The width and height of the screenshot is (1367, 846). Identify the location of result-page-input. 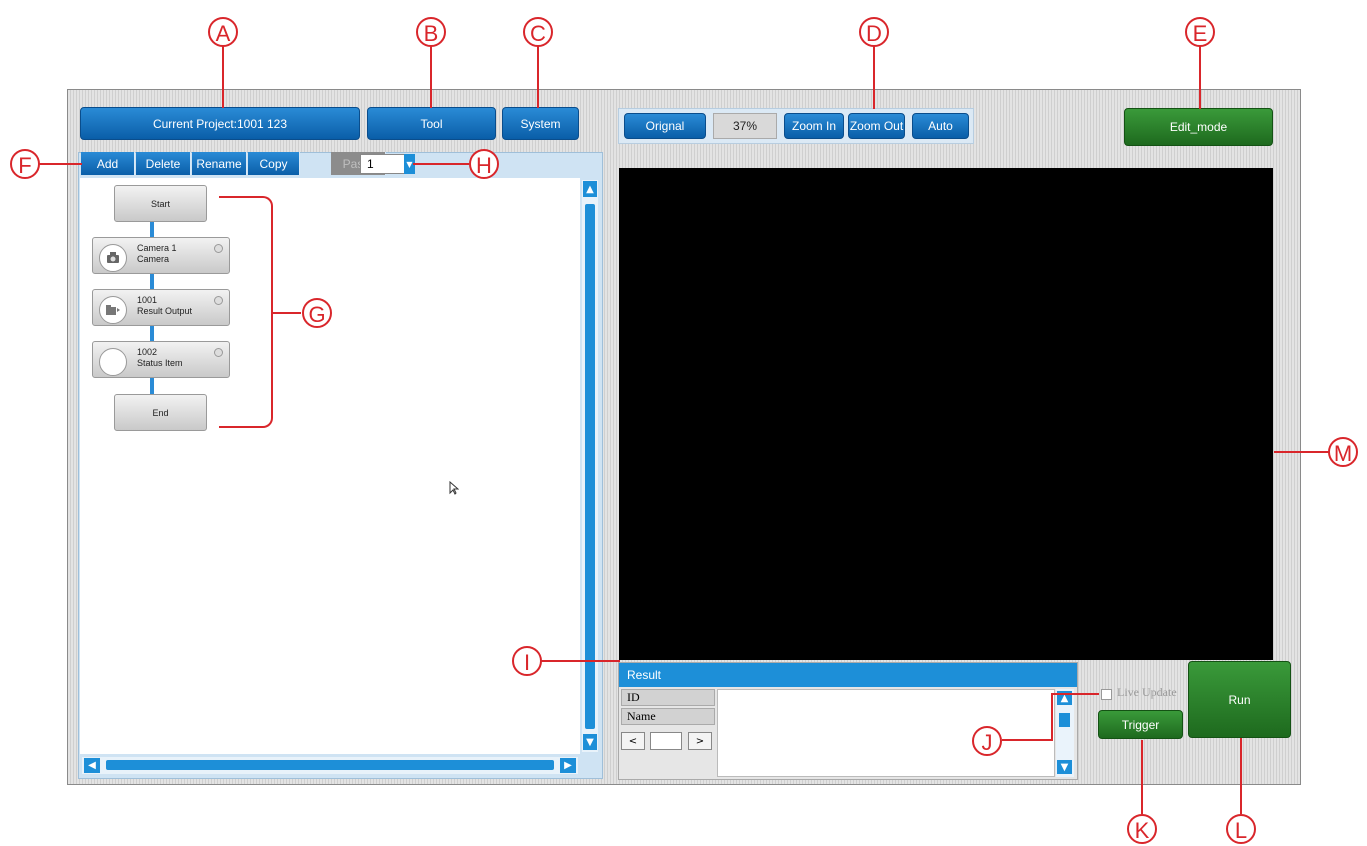
(666, 741).